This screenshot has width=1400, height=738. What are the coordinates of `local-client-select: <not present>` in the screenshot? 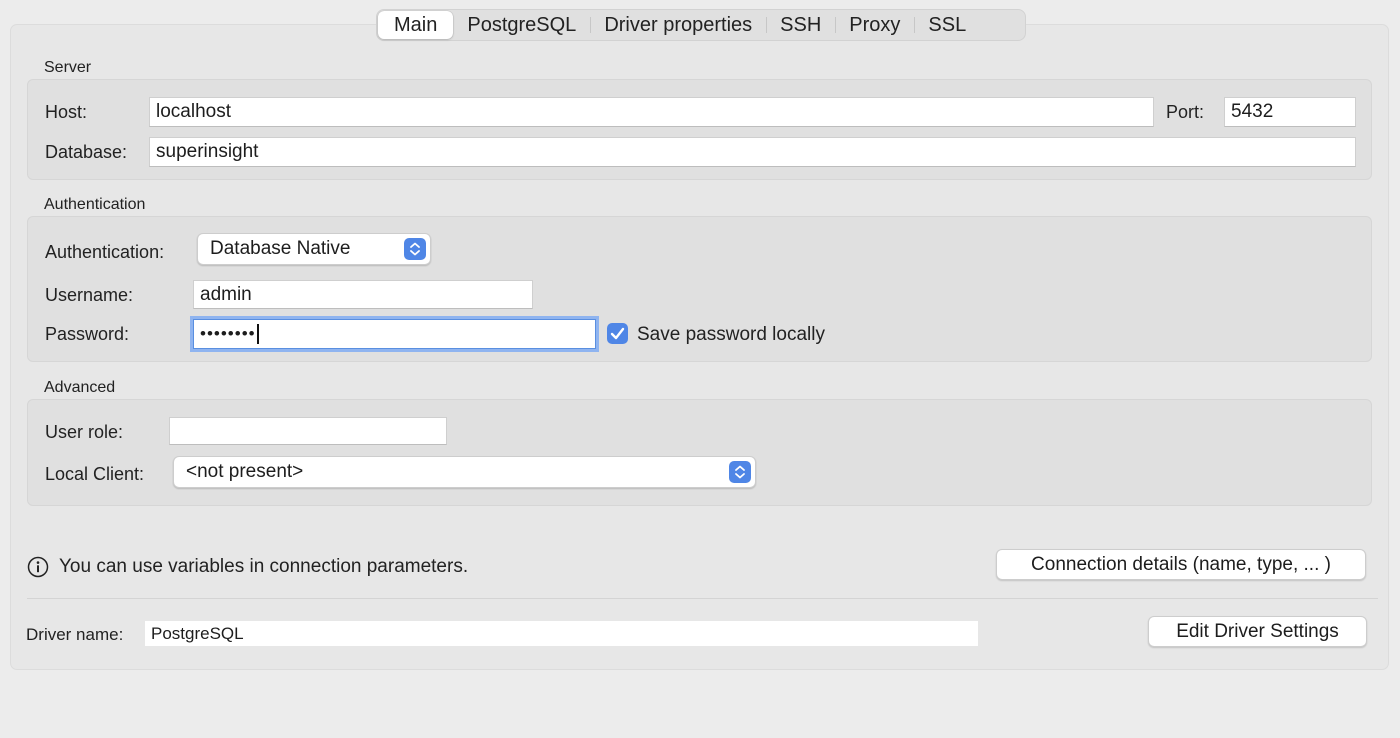 It's located at (464, 472).